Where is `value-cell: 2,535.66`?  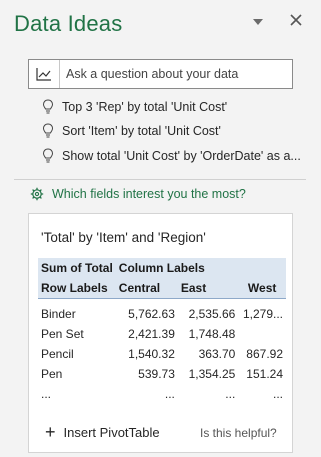 value-cell: 2,535.66 is located at coordinates (212, 314).